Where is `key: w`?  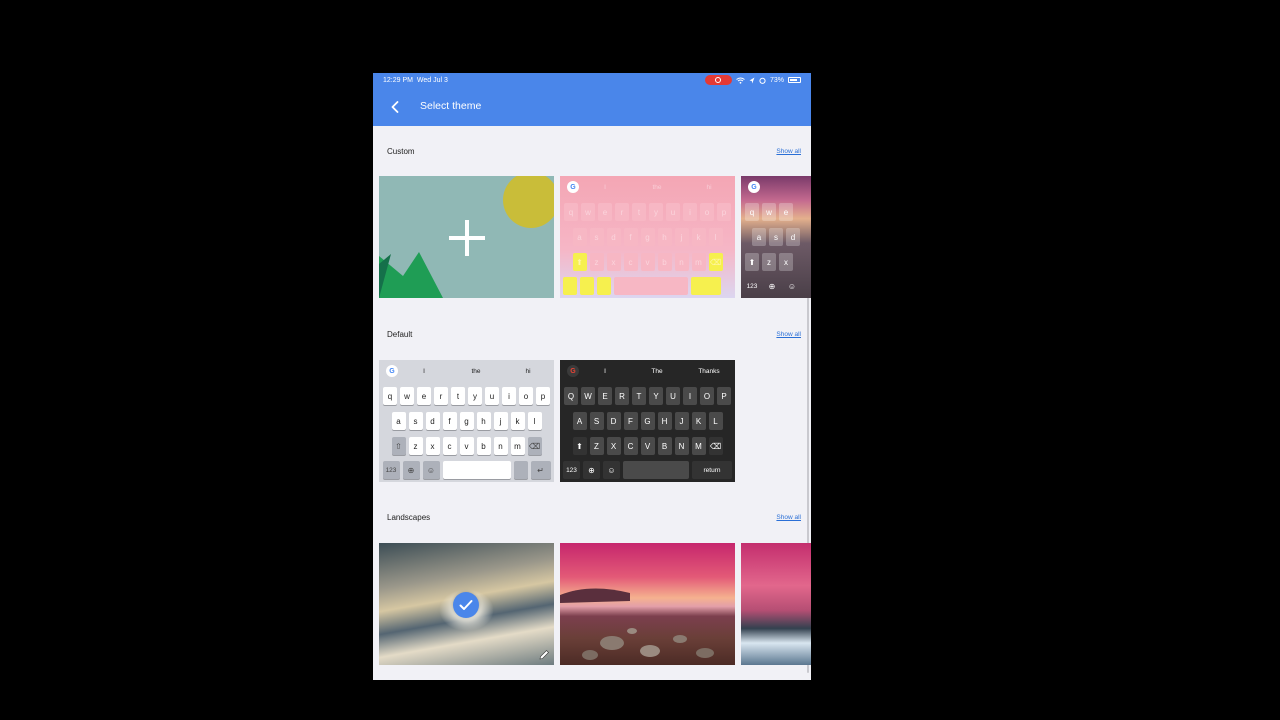
key: w is located at coordinates (769, 212).